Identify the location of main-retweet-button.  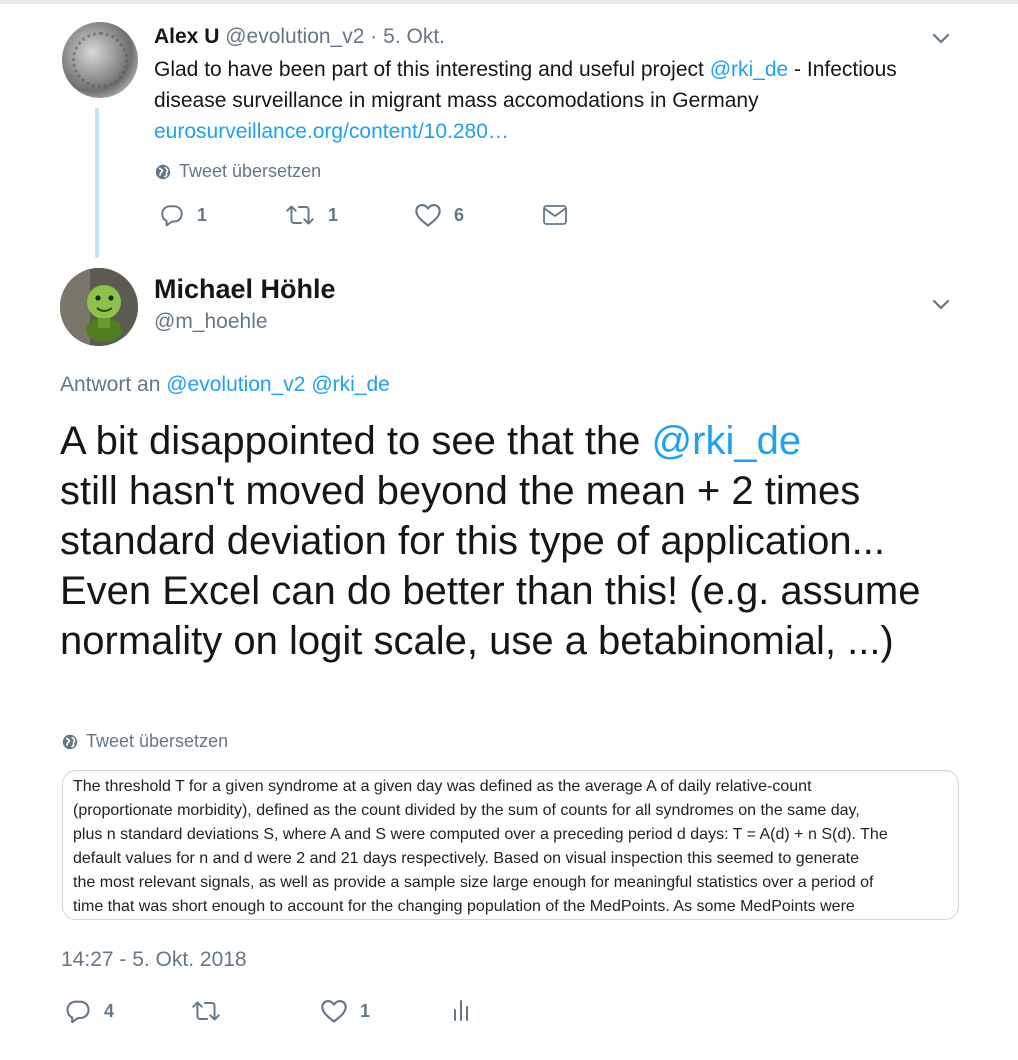
(212, 1011).